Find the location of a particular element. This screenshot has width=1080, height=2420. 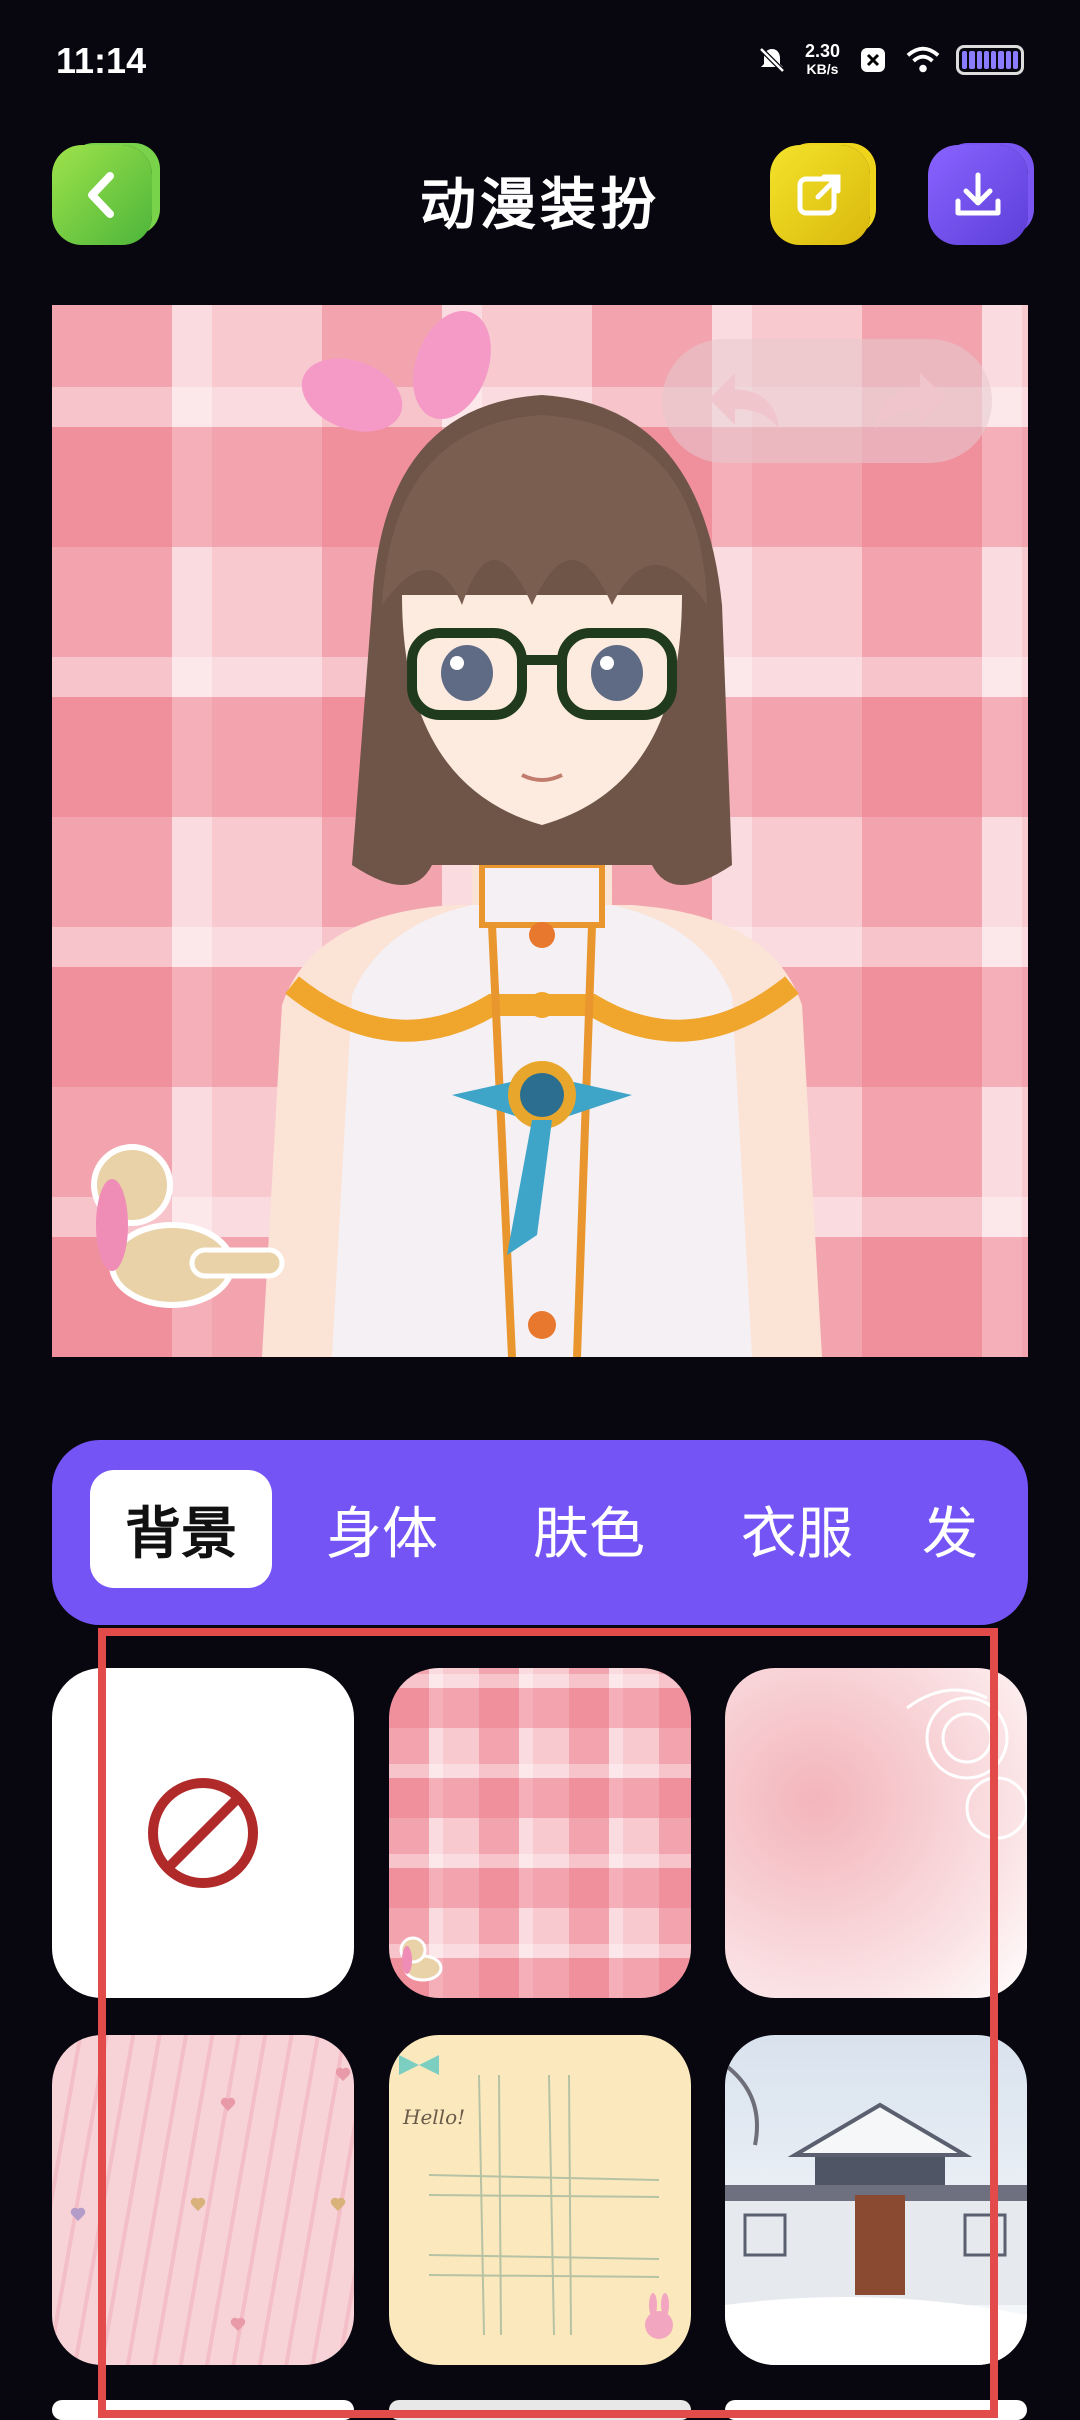

tab-hair: 发 is located at coordinates (975, 1529).